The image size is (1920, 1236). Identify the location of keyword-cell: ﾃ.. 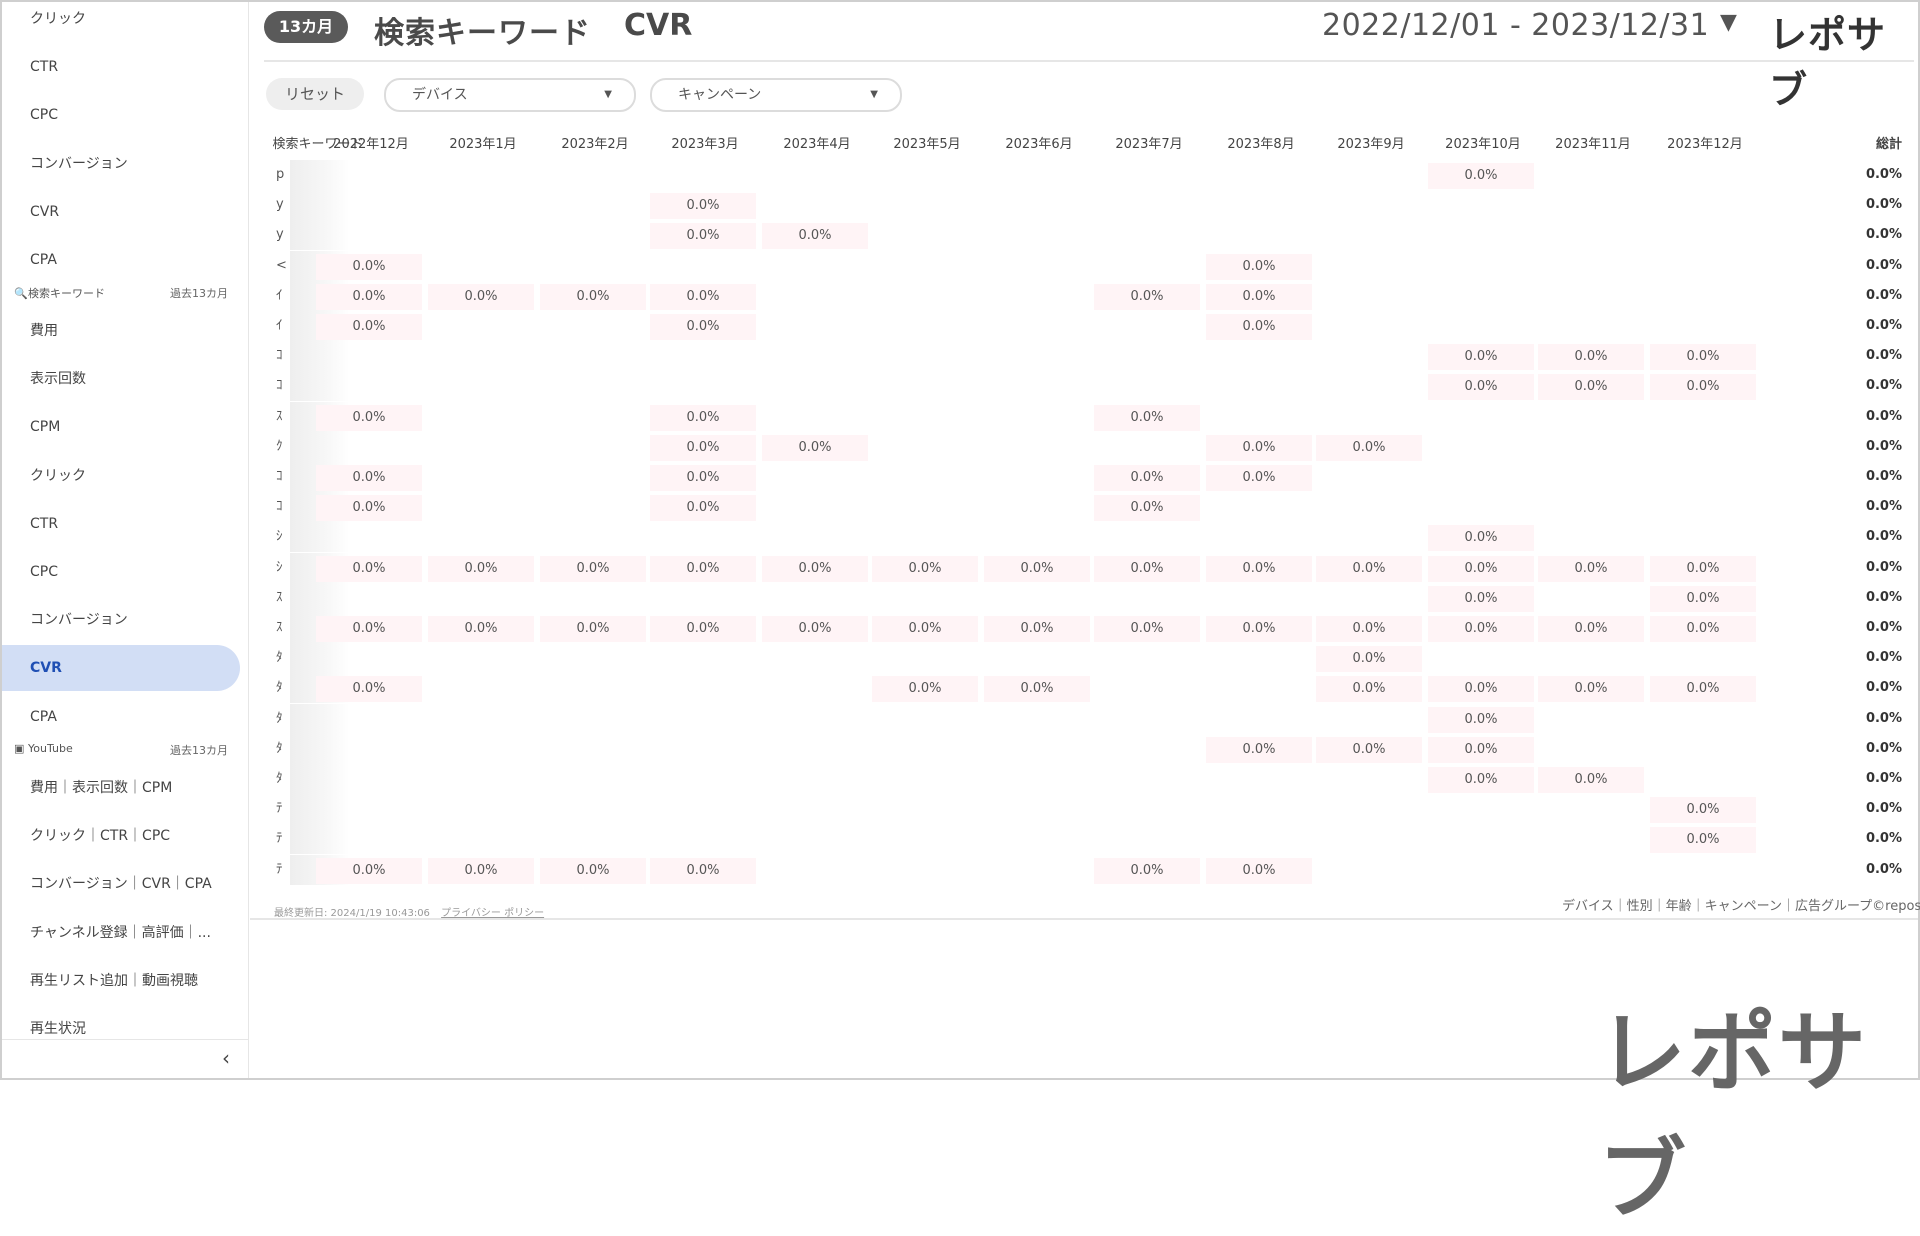
(312, 809).